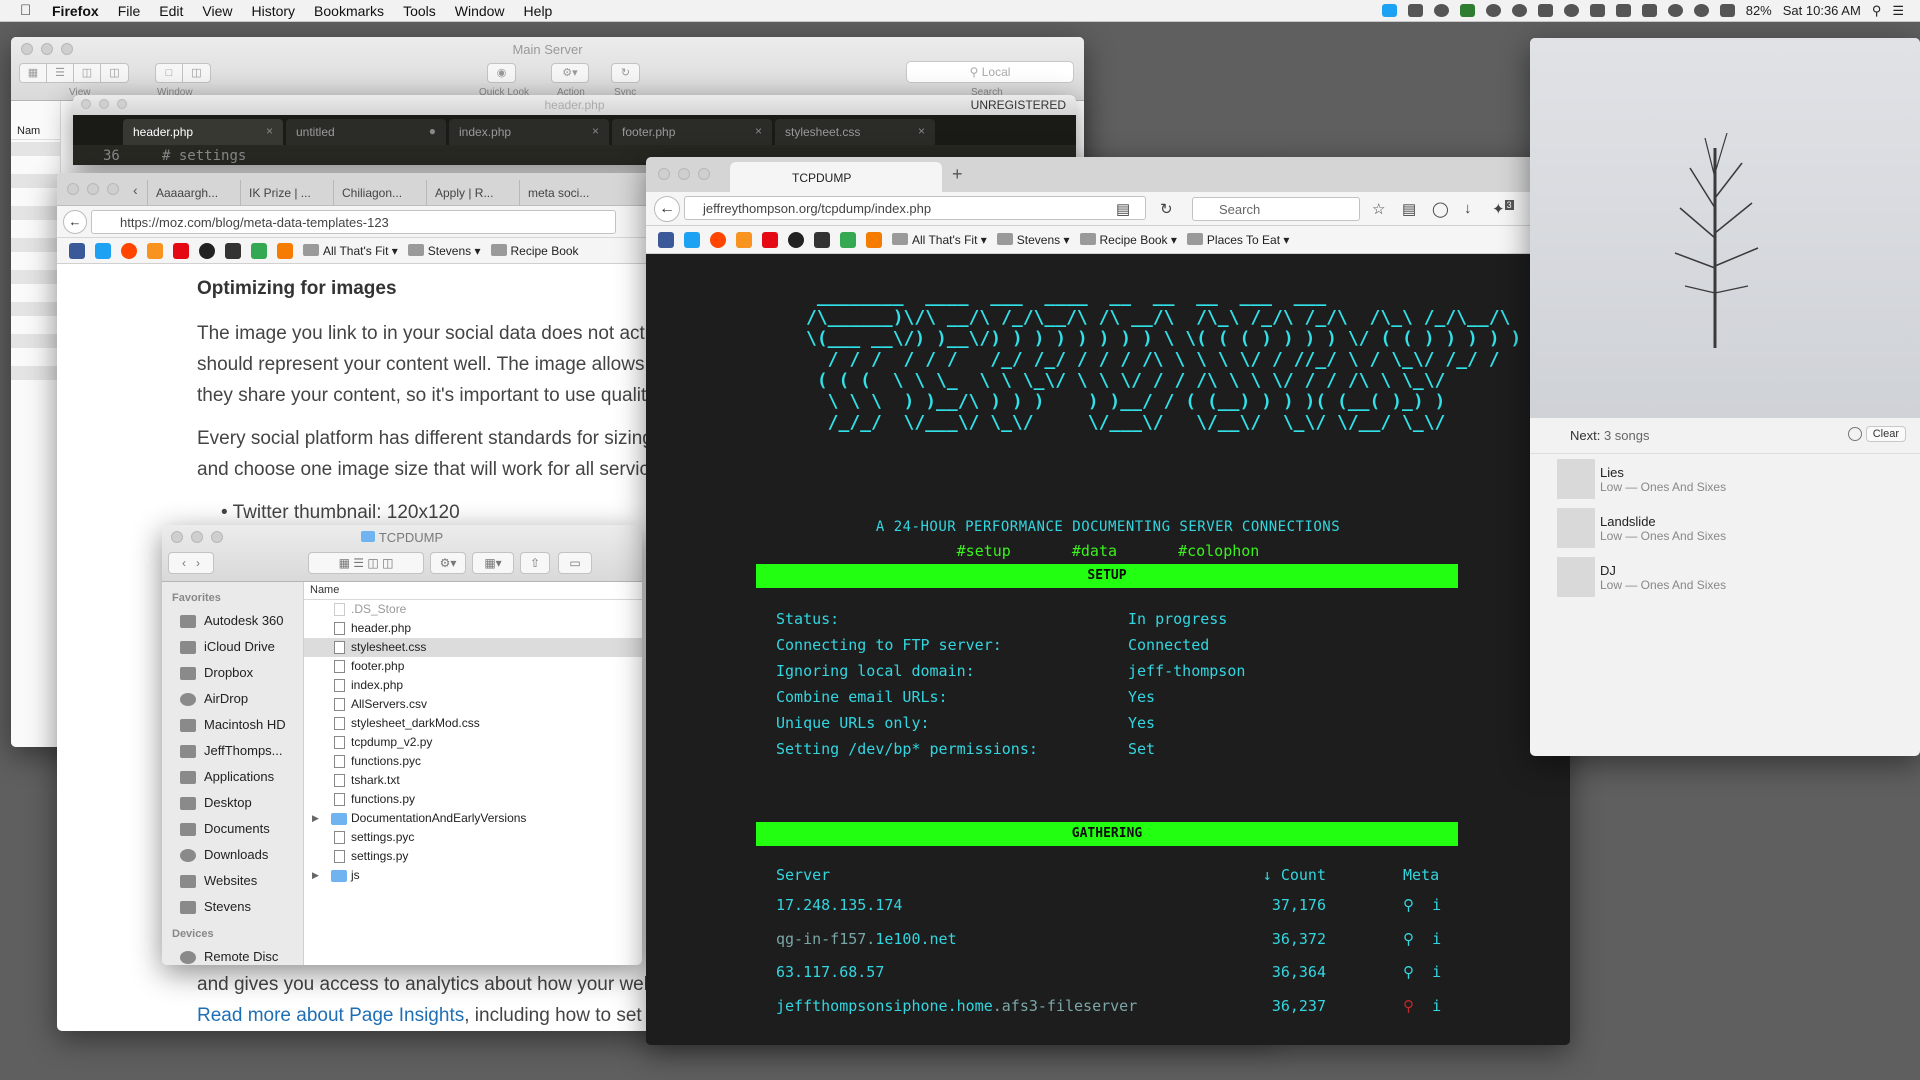 Image resolution: width=1920 pixels, height=1080 pixels. What do you see at coordinates (349, 11) in the screenshot?
I see `menu-bookmarks: Bookmarks` at bounding box center [349, 11].